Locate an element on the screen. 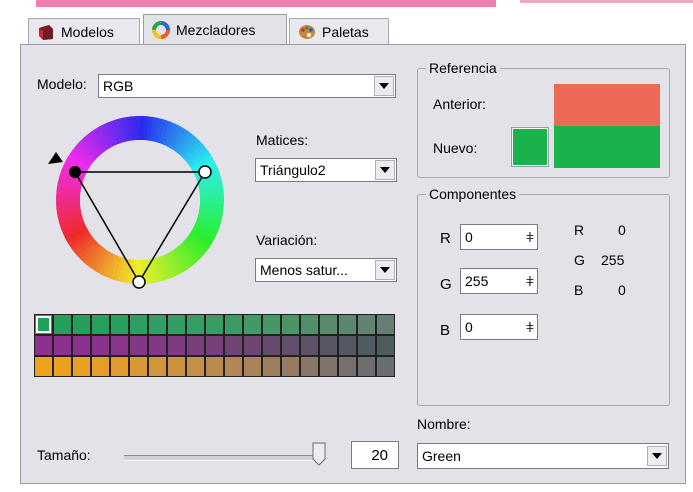 The height and width of the screenshot is (492, 693). components-title: Componentes is located at coordinates (473, 194).